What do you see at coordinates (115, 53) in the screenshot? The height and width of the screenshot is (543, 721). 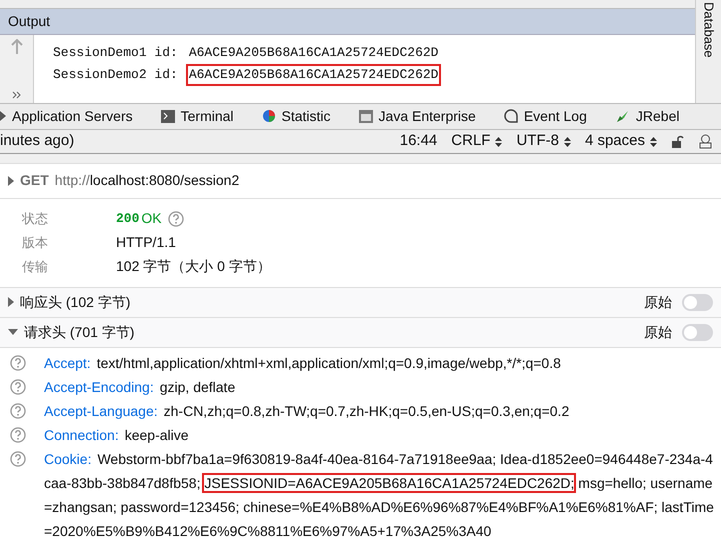 I see `output-label: SessionDemo1 id:` at bounding box center [115, 53].